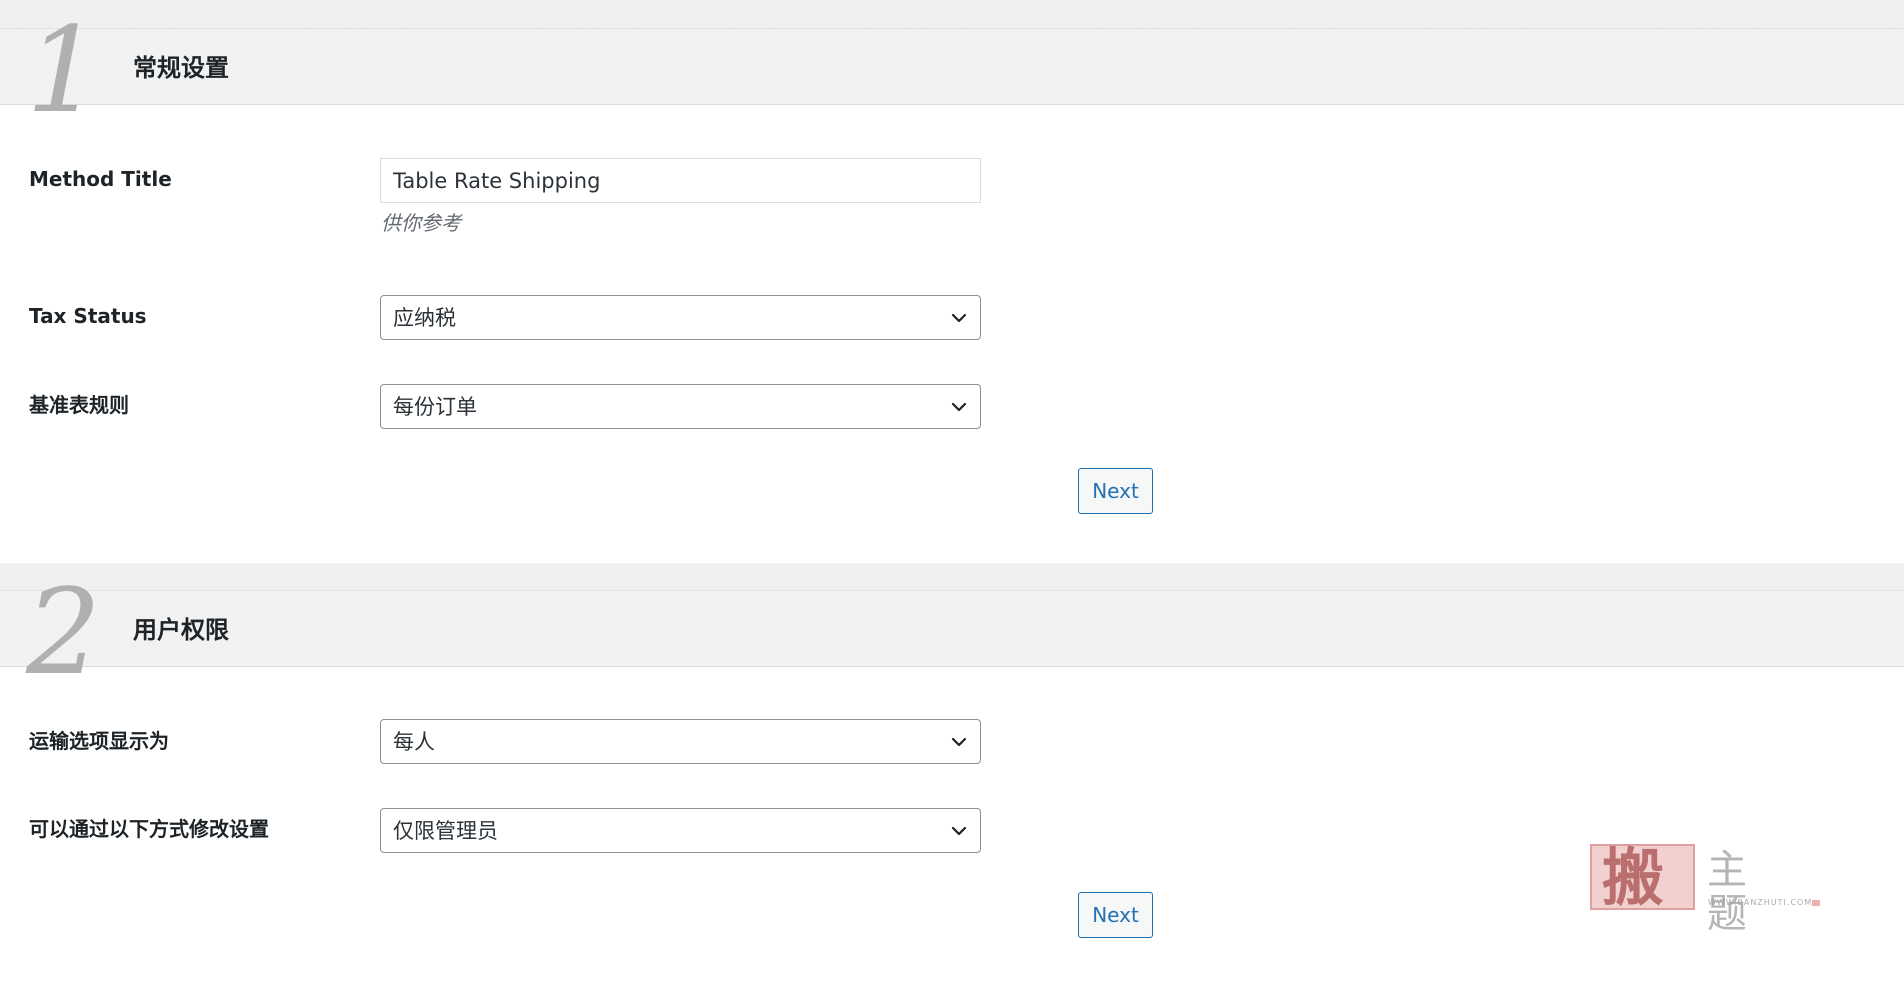 The width and height of the screenshot is (1904, 987). Describe the element at coordinates (64, 632) in the screenshot. I see `step-number: 2` at that location.